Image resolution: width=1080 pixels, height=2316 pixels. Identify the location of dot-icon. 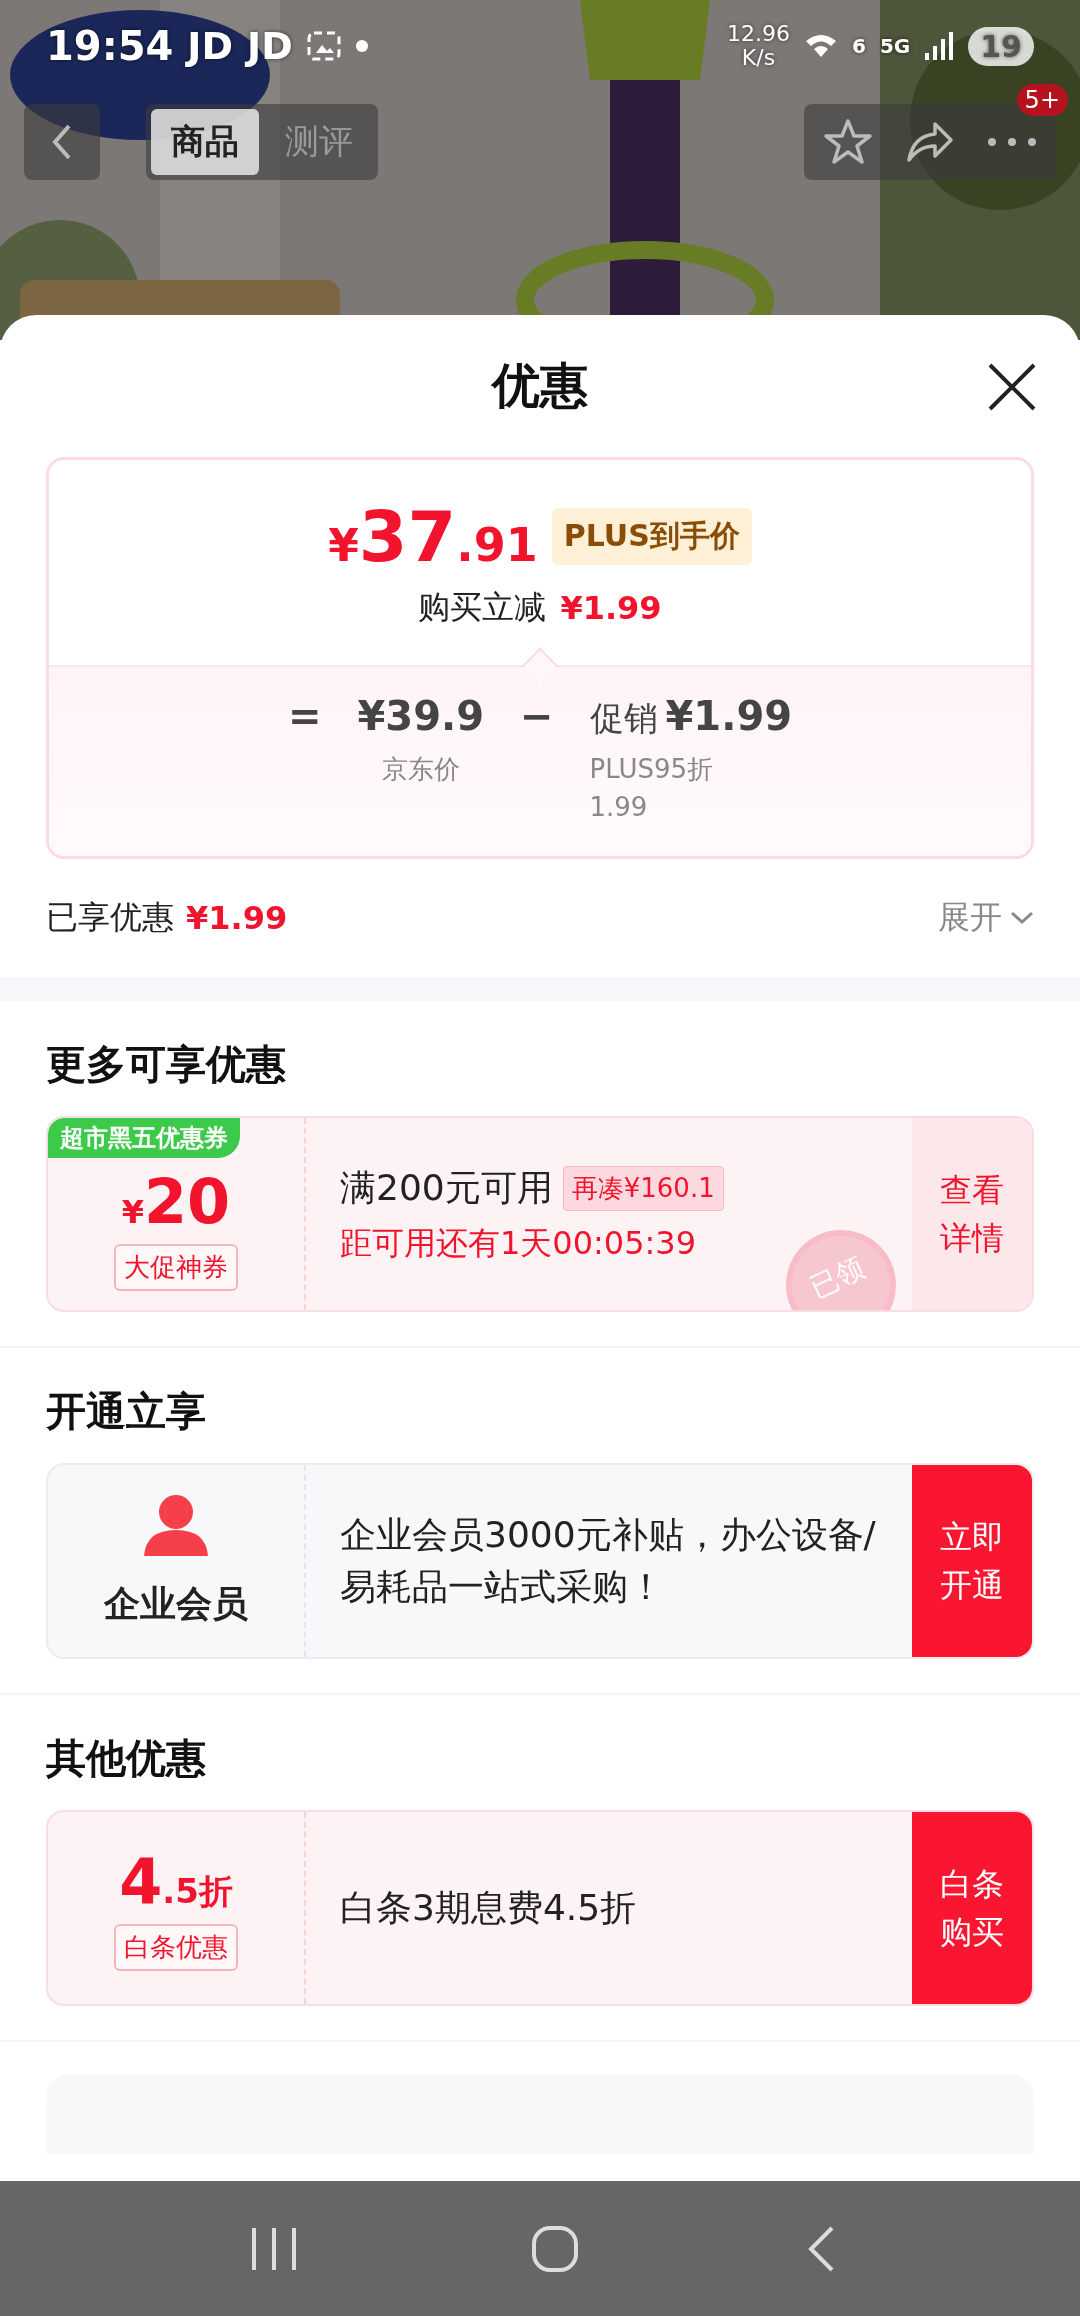
(361, 46).